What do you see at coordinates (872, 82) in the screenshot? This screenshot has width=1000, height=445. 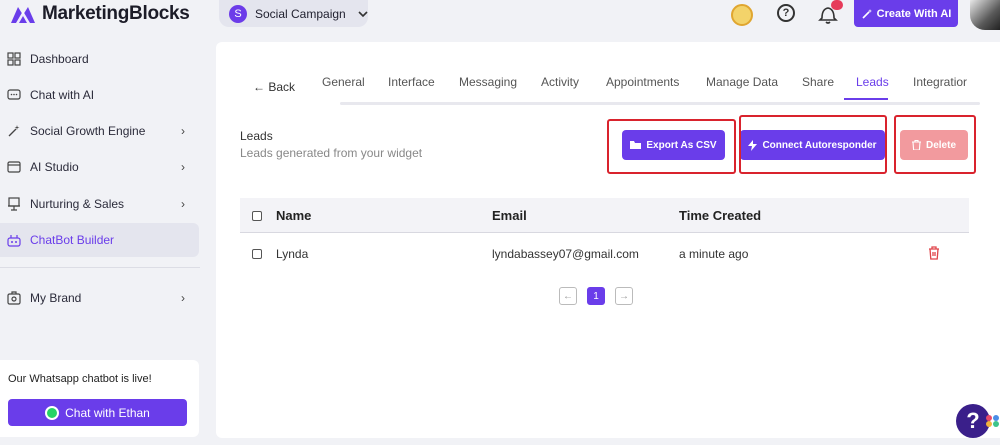 I see `tab-leads: Leads` at bounding box center [872, 82].